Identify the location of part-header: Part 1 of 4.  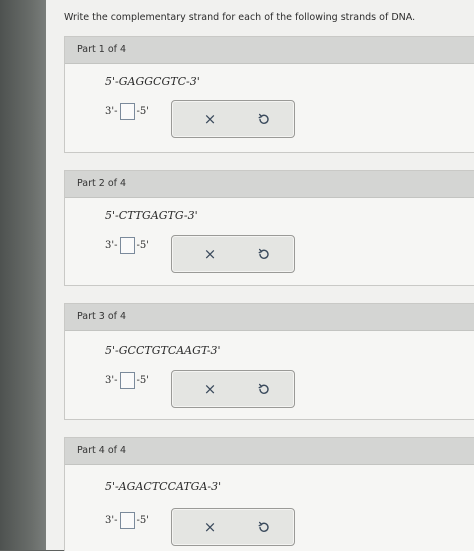
(269, 50).